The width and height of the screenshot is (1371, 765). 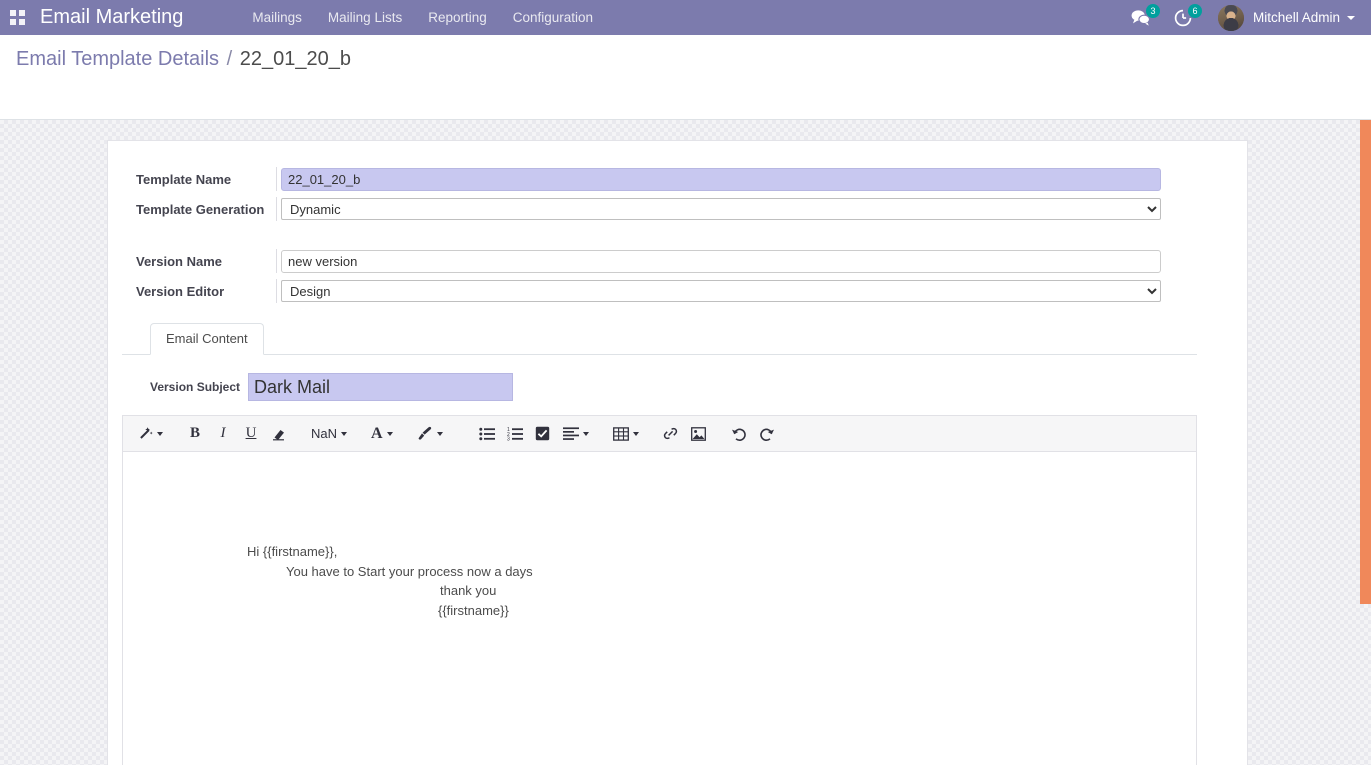 What do you see at coordinates (292, 551) in the screenshot?
I see `mail-body-line: Hi {{firstname}},` at bounding box center [292, 551].